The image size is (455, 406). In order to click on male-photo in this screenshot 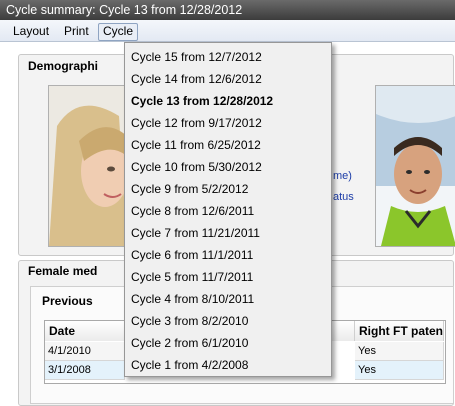, I will do `click(415, 166)`.